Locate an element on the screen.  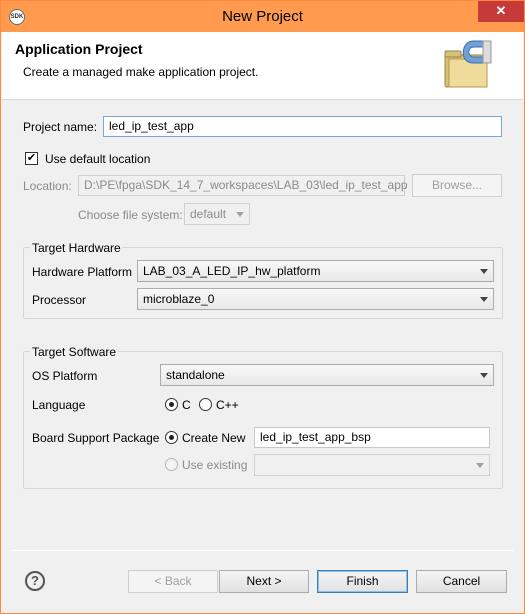
bsp-label: Board Support Package is located at coordinates (96, 438).